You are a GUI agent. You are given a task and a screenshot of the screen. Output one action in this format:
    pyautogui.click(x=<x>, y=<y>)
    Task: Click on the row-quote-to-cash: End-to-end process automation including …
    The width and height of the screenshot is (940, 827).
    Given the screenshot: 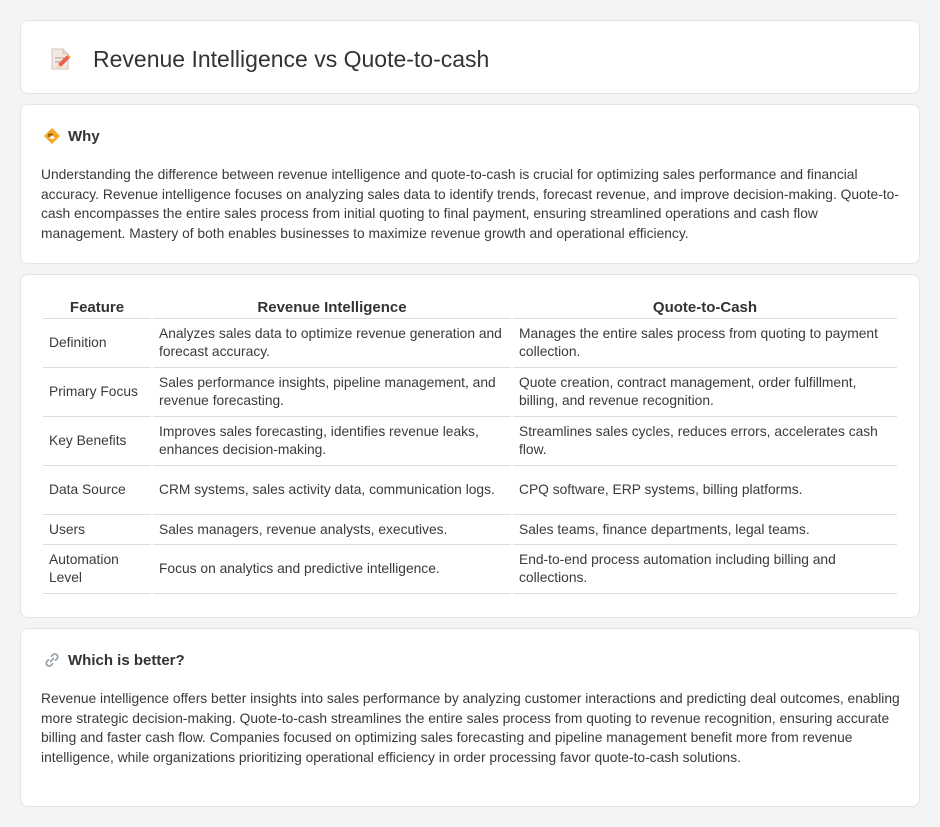 What is the action you would take?
    pyautogui.click(x=705, y=569)
    